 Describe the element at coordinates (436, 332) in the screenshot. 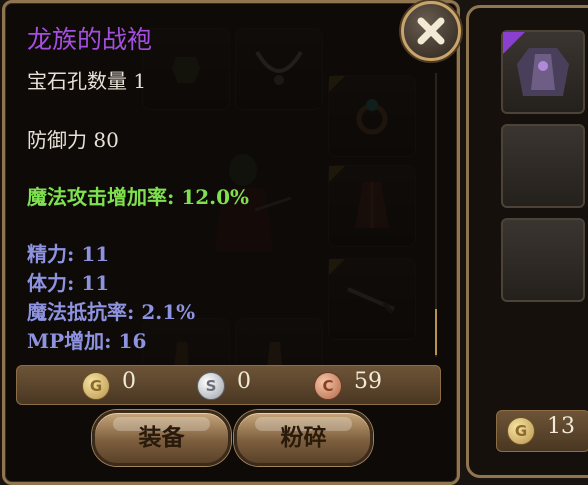

I see `tooltip-scrollbar-thumb` at that location.